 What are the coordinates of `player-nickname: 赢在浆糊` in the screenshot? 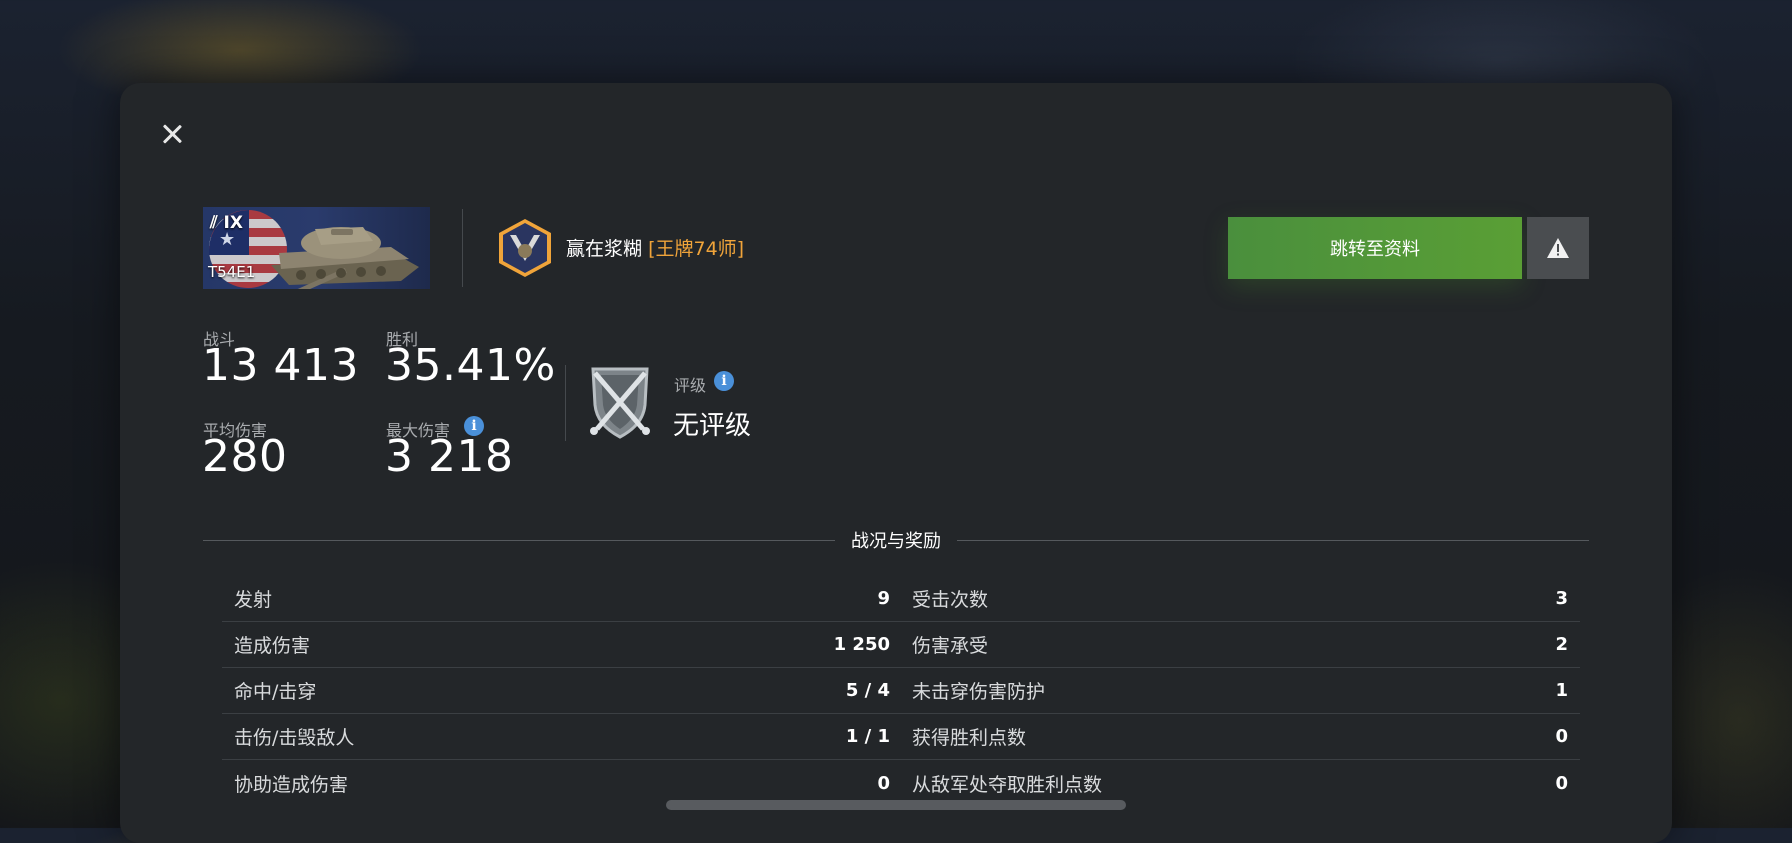 It's located at (604, 249).